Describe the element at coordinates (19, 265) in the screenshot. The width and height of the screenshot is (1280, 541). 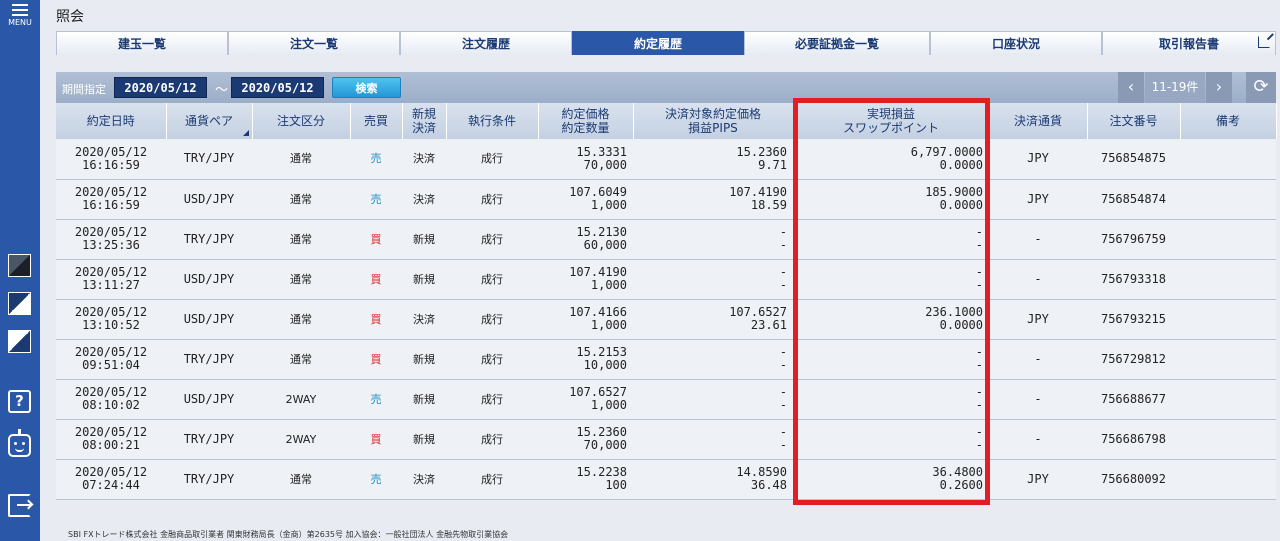
I see `theme-dark-icon` at that location.